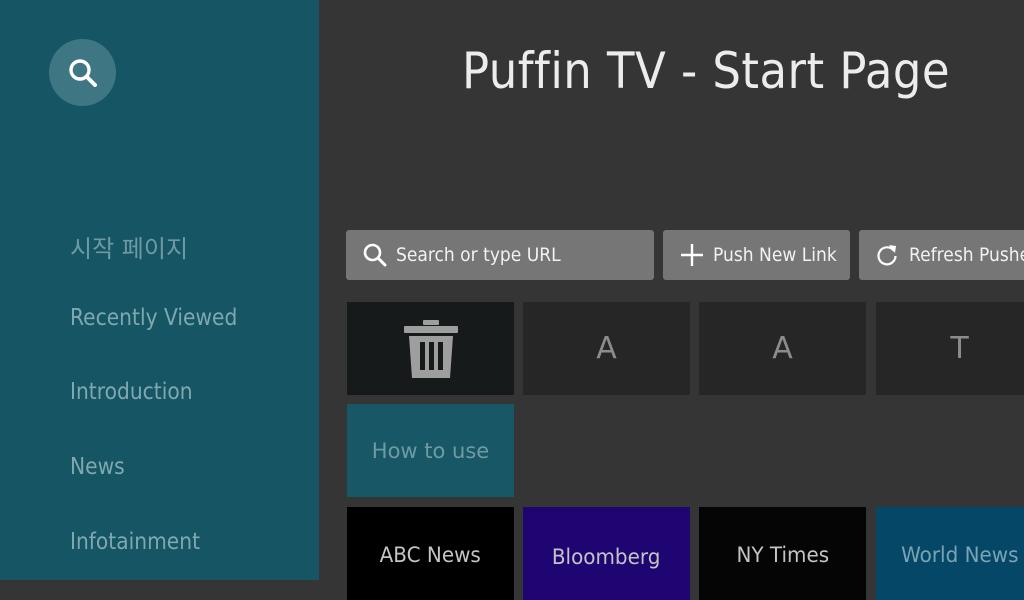  I want to click on how-to-use-tile: How to use, so click(430, 450).